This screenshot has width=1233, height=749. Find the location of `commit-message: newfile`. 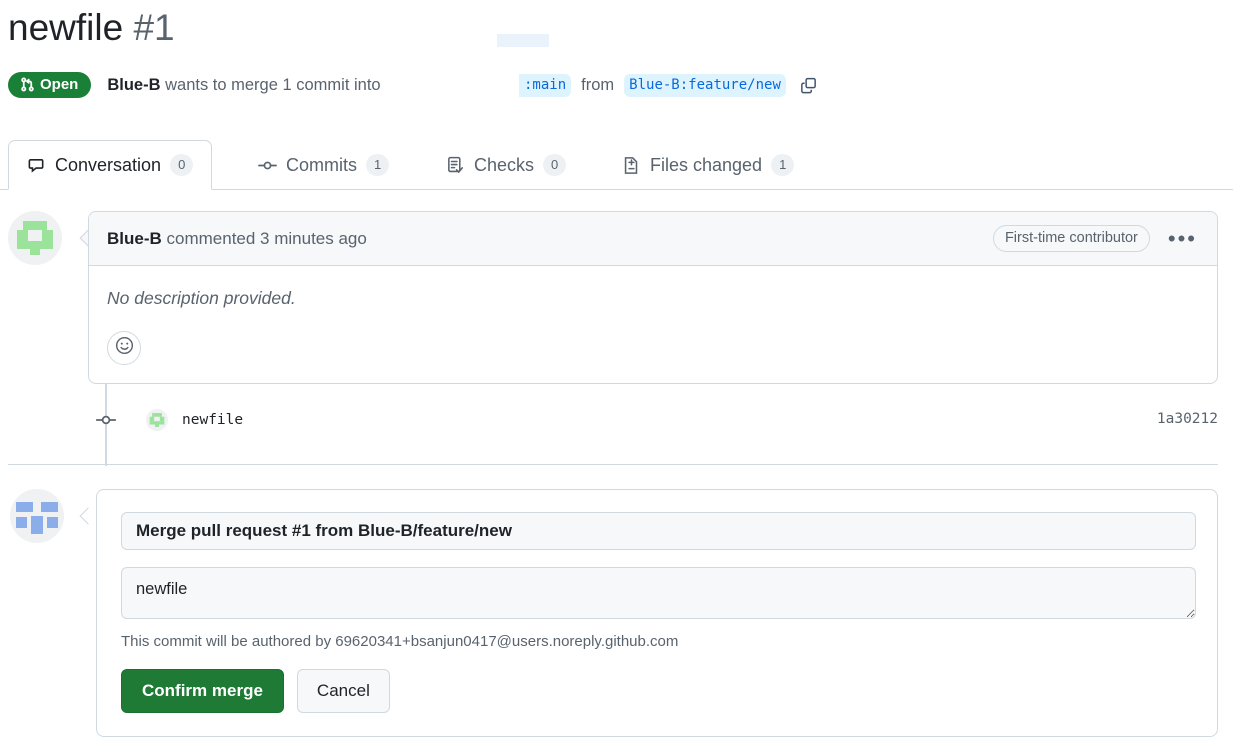

commit-message: newfile is located at coordinates (212, 420).